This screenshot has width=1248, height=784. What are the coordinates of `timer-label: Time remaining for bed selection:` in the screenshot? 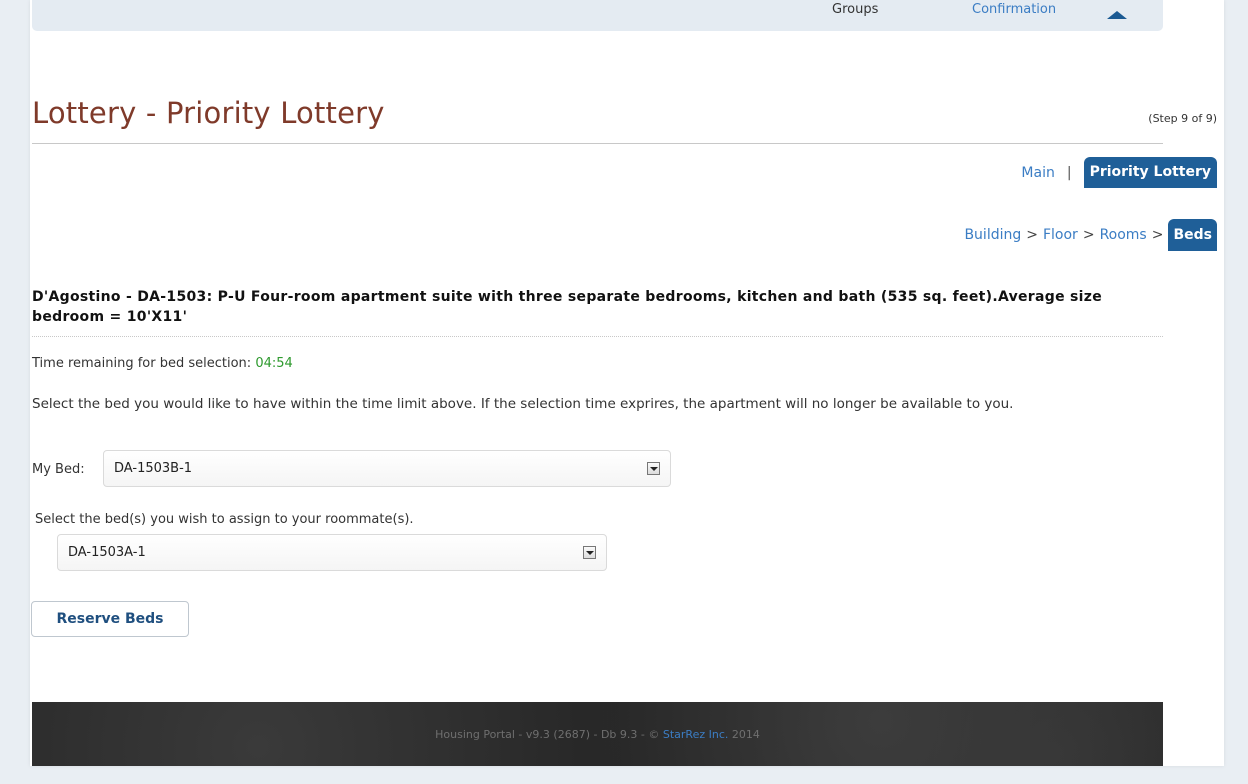 It's located at (142, 363).